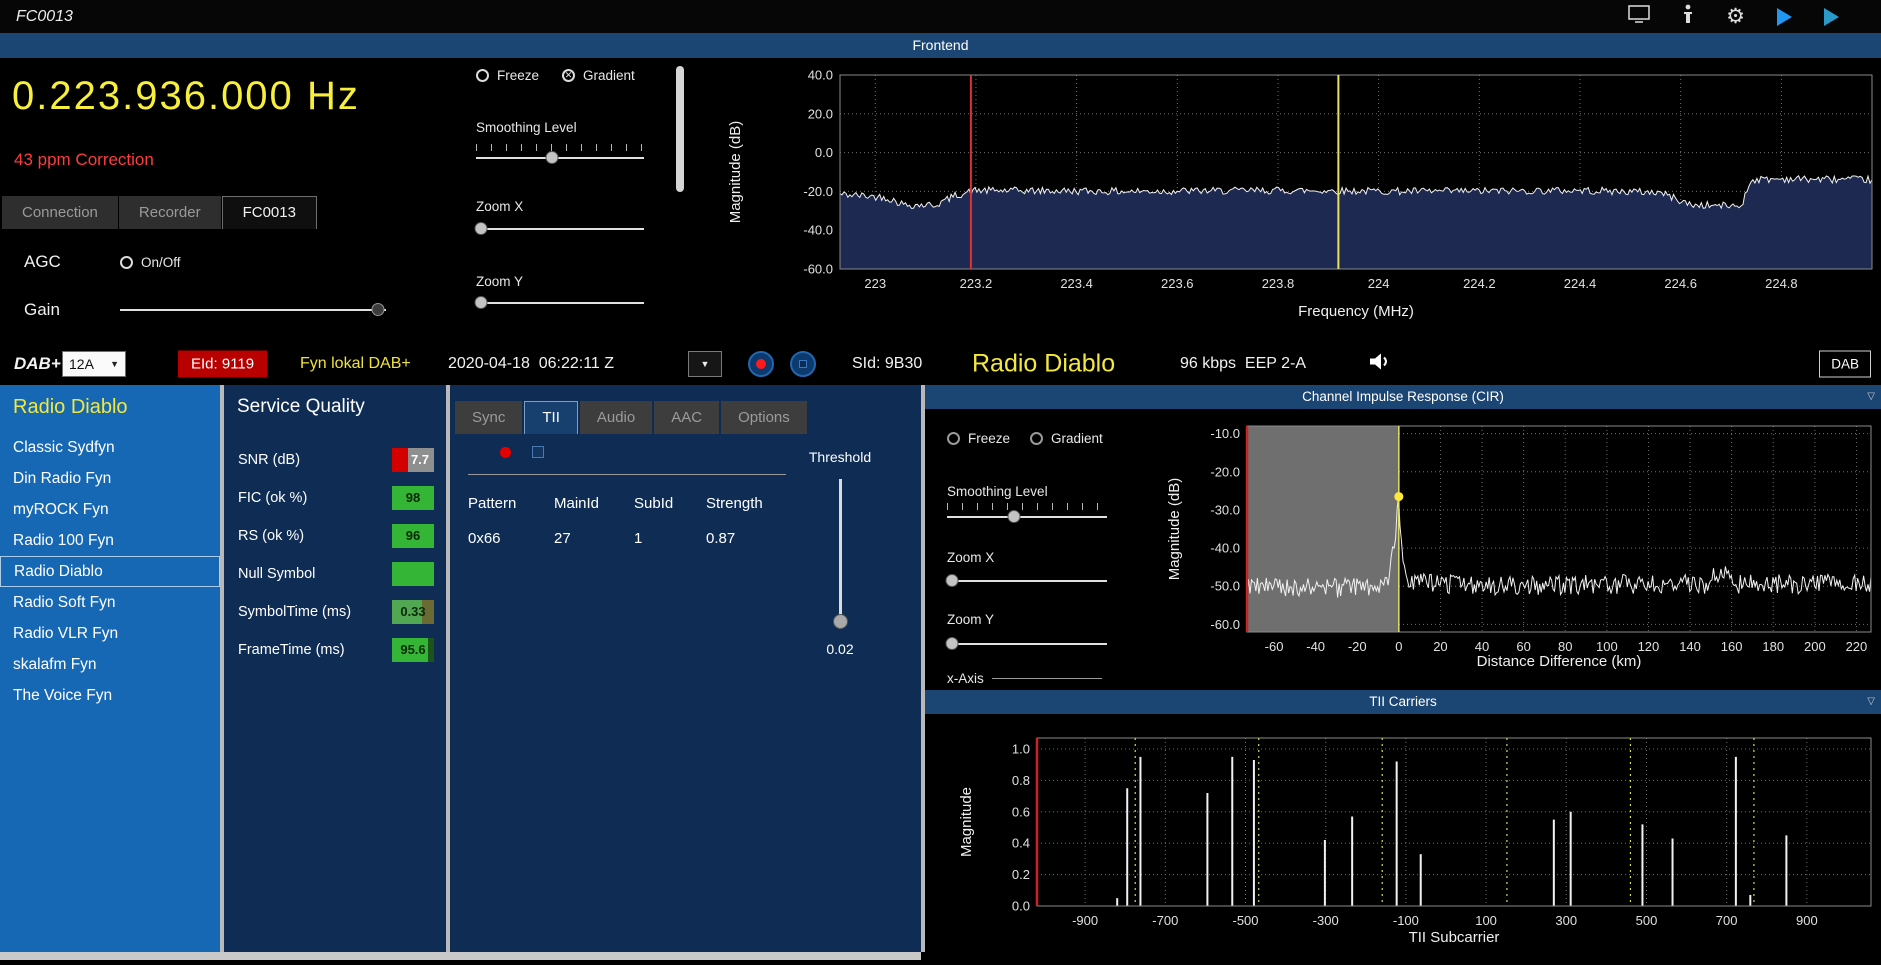 This screenshot has width=1881, height=965. What do you see at coordinates (976, 283) in the screenshot?
I see `svg-text: 223.2` at bounding box center [976, 283].